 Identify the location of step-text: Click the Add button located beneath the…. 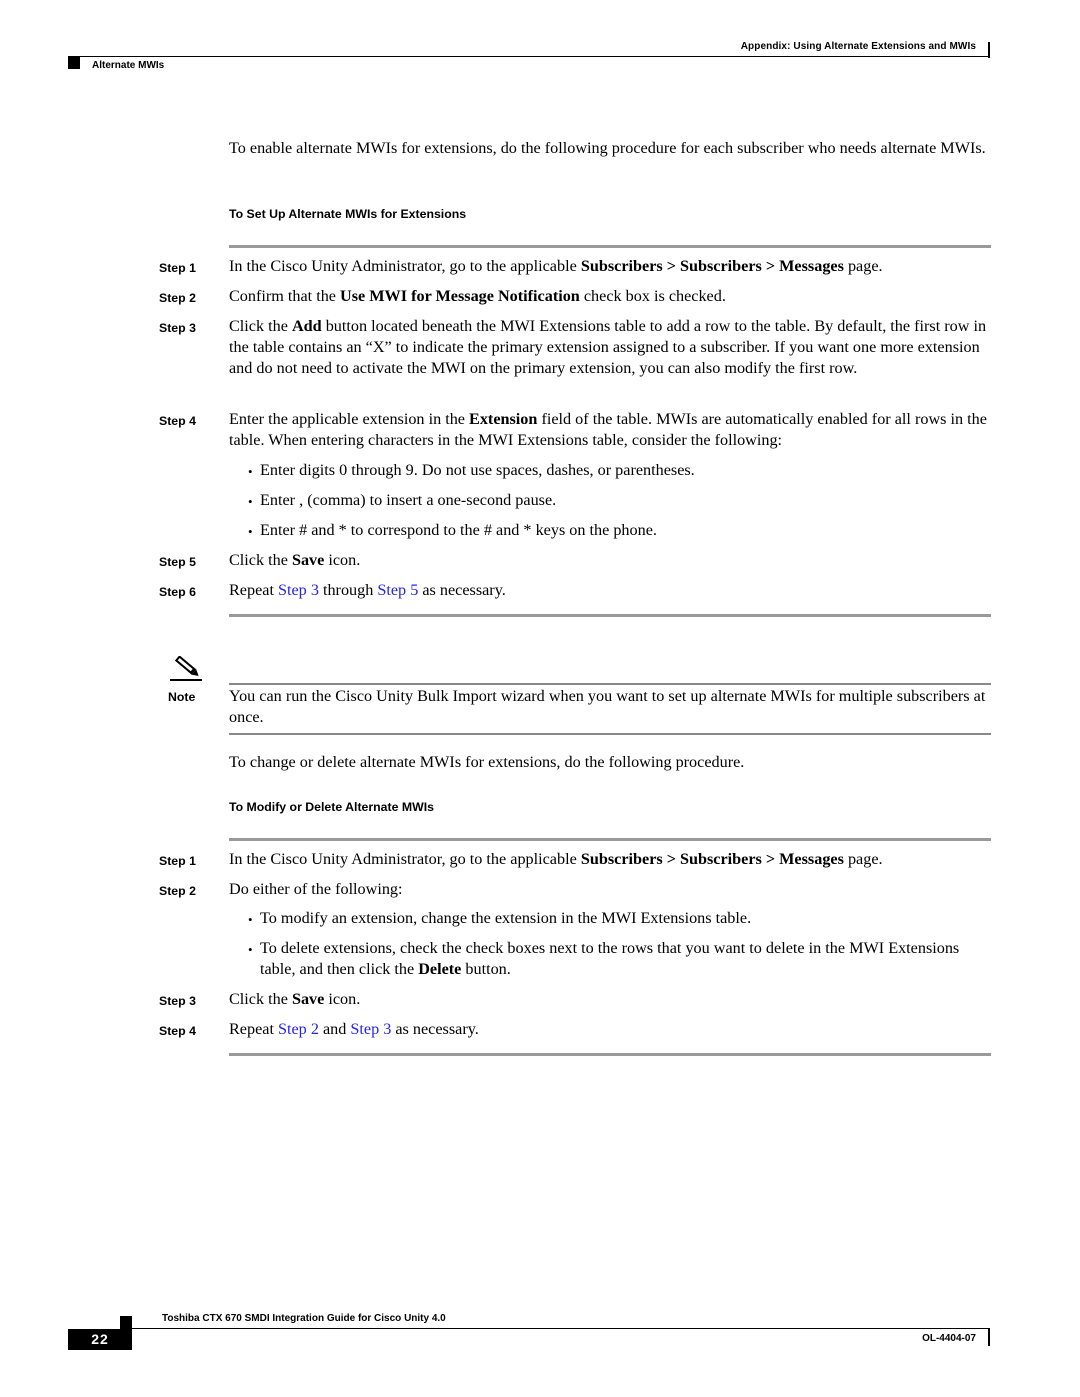
(608, 347).